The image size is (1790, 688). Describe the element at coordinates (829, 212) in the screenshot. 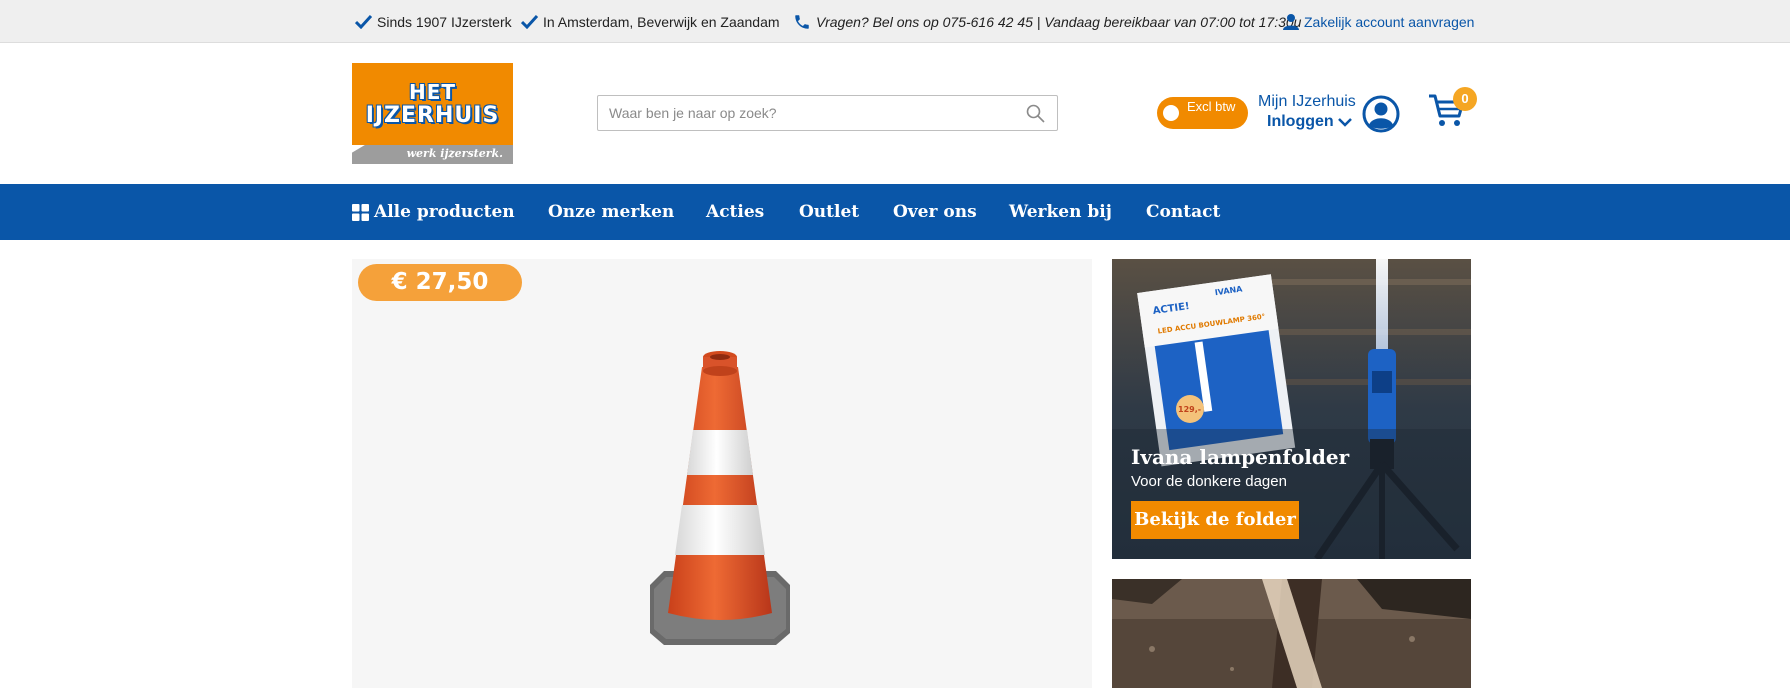

I see `nav-item-outlet: Outlet` at that location.